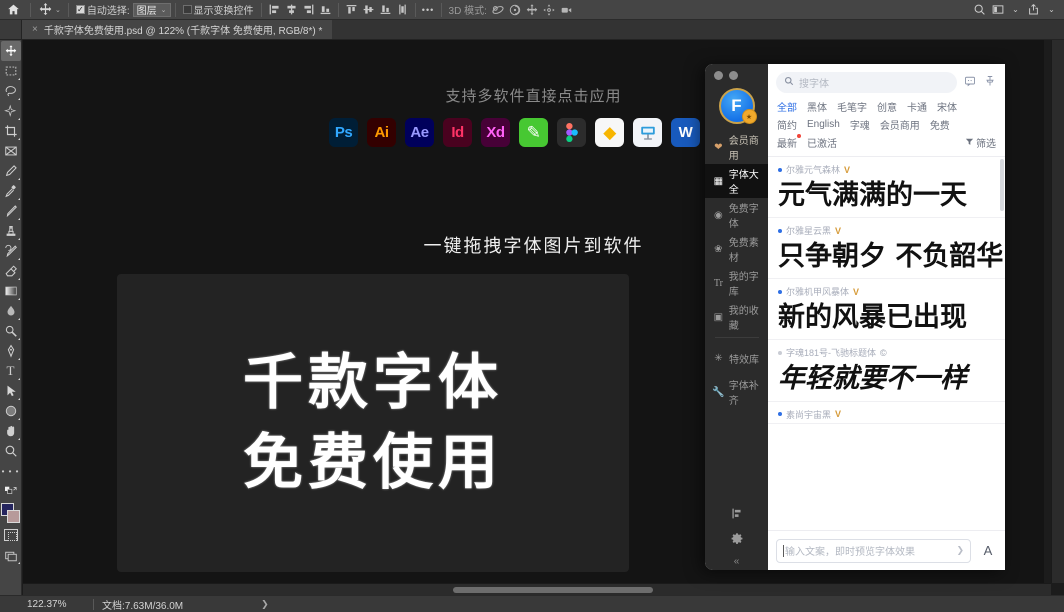 This screenshot has height=612, width=1064. What do you see at coordinates (11, 191) in the screenshot?
I see `spot-healing-brush-tool` at bounding box center [11, 191].